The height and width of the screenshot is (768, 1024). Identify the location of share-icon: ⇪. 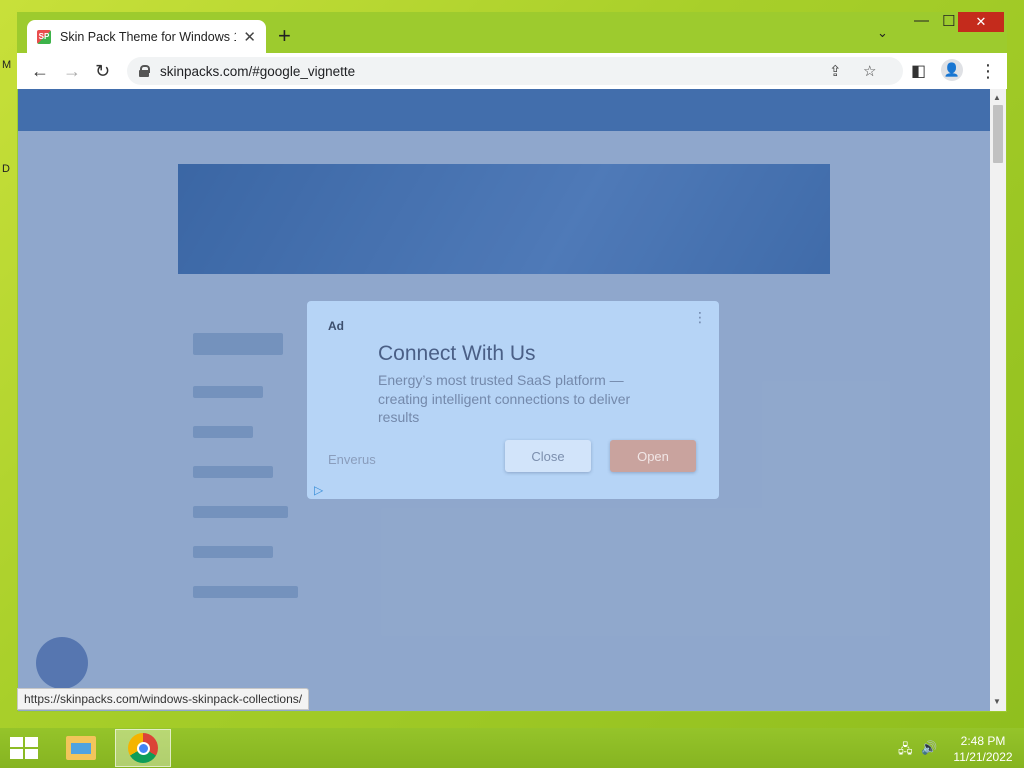
(835, 71).